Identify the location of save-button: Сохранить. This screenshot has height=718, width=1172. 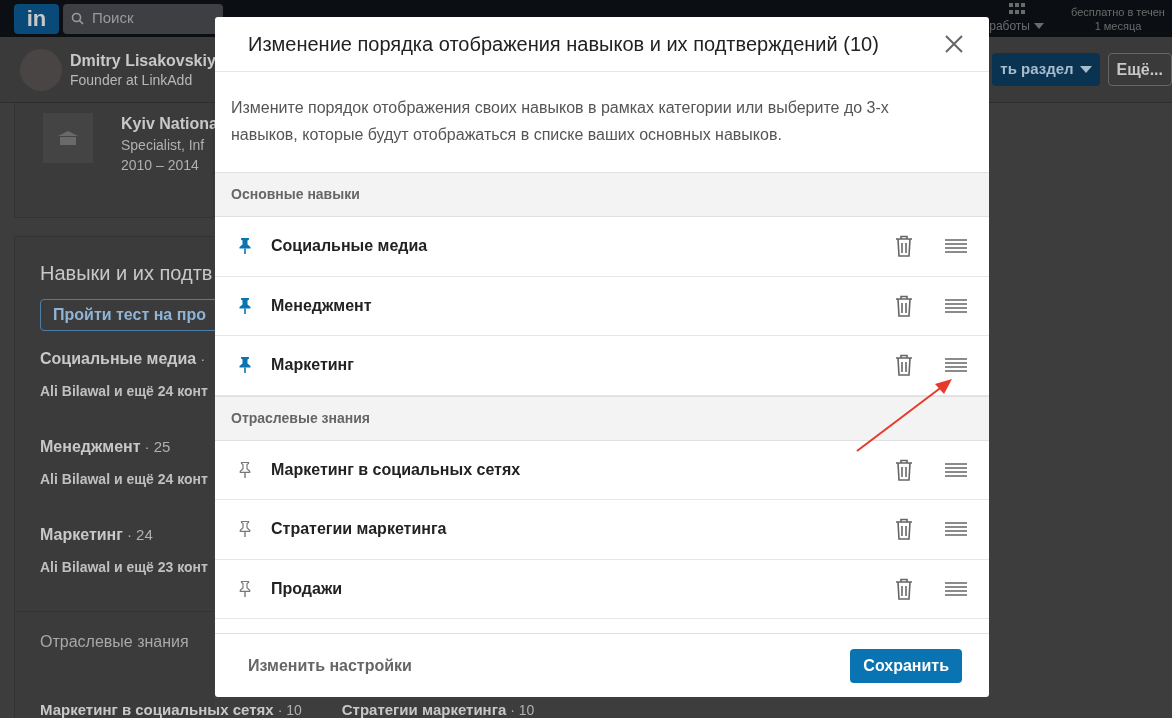
(906, 665).